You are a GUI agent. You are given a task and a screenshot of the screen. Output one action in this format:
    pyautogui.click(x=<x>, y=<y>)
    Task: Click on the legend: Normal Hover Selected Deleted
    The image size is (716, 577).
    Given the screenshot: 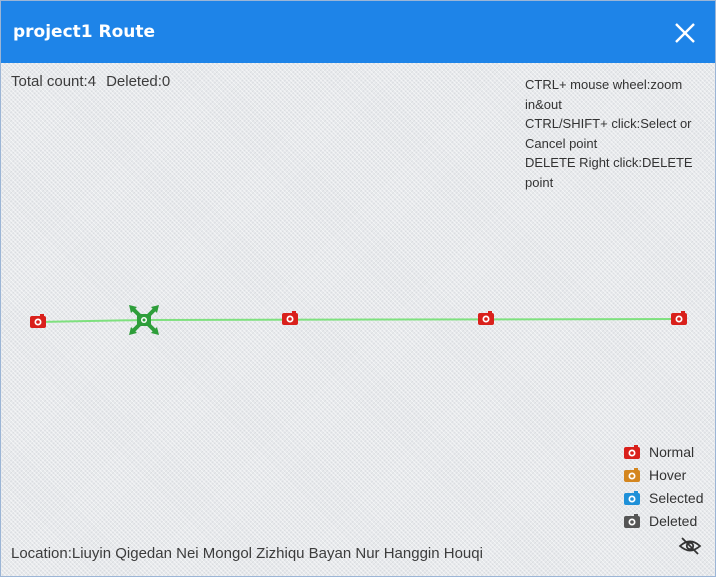 What is the action you would take?
    pyautogui.click(x=663, y=487)
    